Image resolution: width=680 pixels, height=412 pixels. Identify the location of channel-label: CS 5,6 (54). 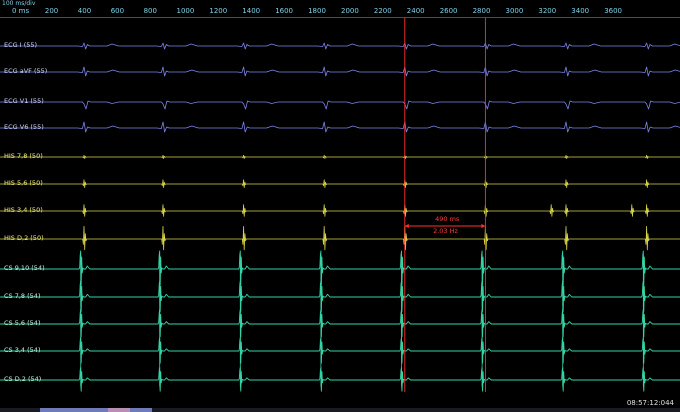
(22, 323).